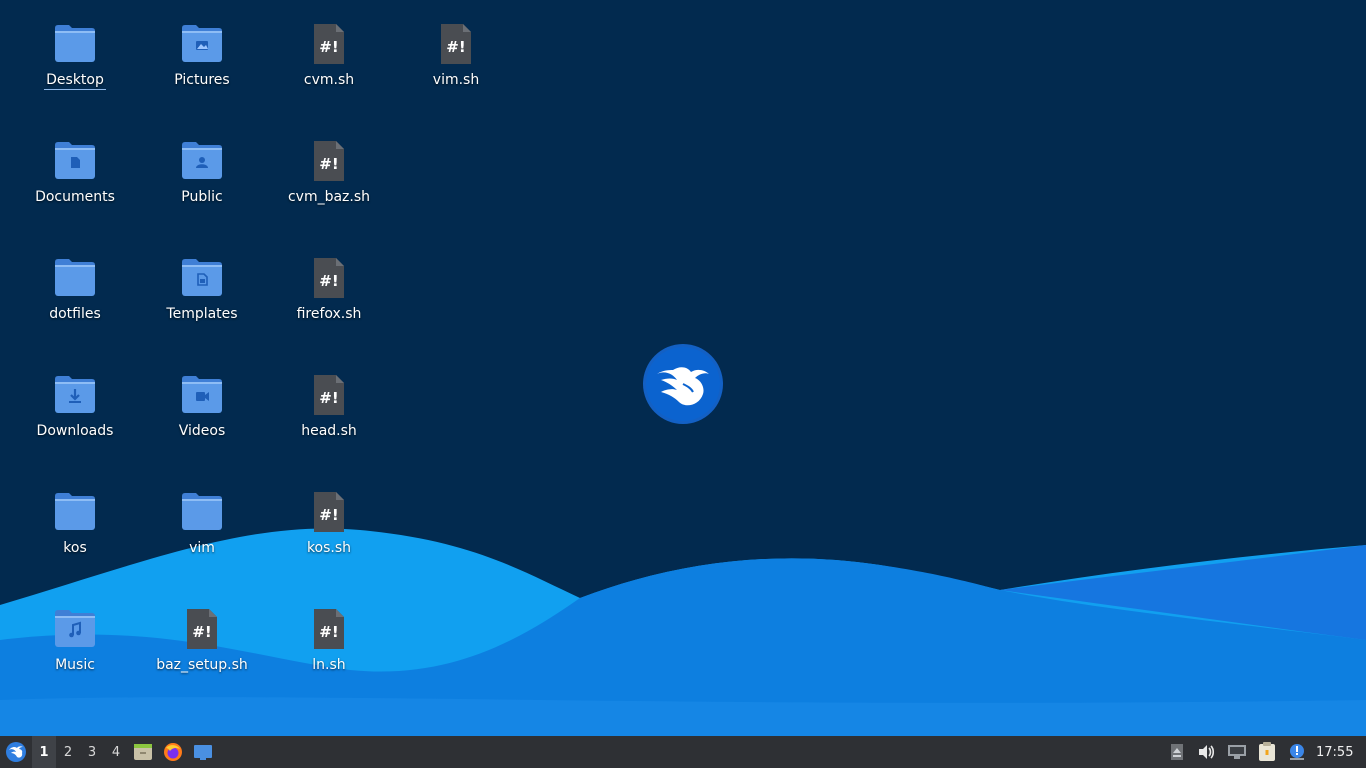 Image resolution: width=1366 pixels, height=768 pixels. I want to click on desktop-item-ln-sh: #! ln.sh, so click(329, 657).